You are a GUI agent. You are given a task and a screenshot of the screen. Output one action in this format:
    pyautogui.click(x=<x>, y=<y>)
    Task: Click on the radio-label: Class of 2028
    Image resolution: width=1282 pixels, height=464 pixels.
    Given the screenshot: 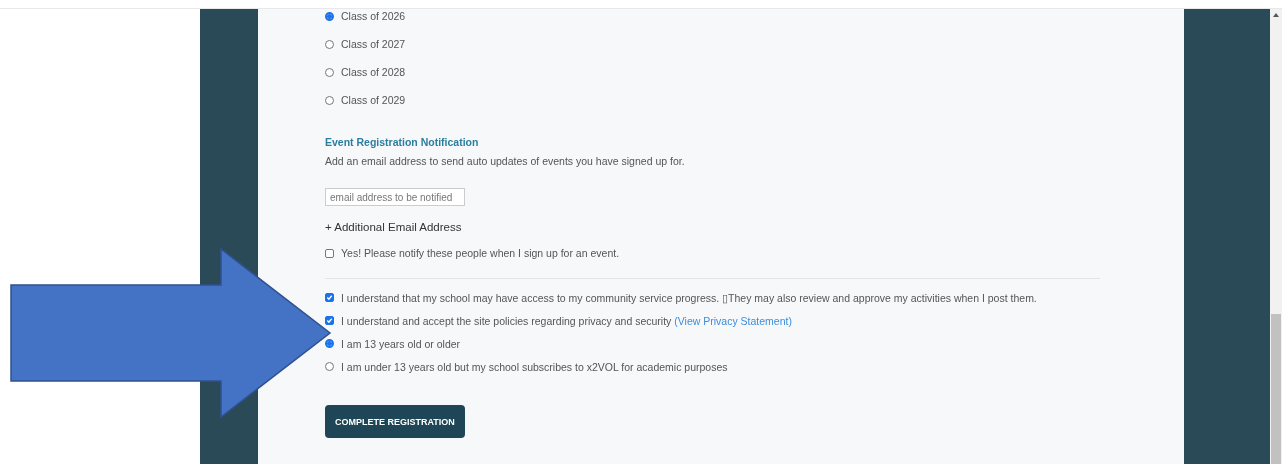 What is the action you would take?
    pyautogui.click(x=373, y=72)
    